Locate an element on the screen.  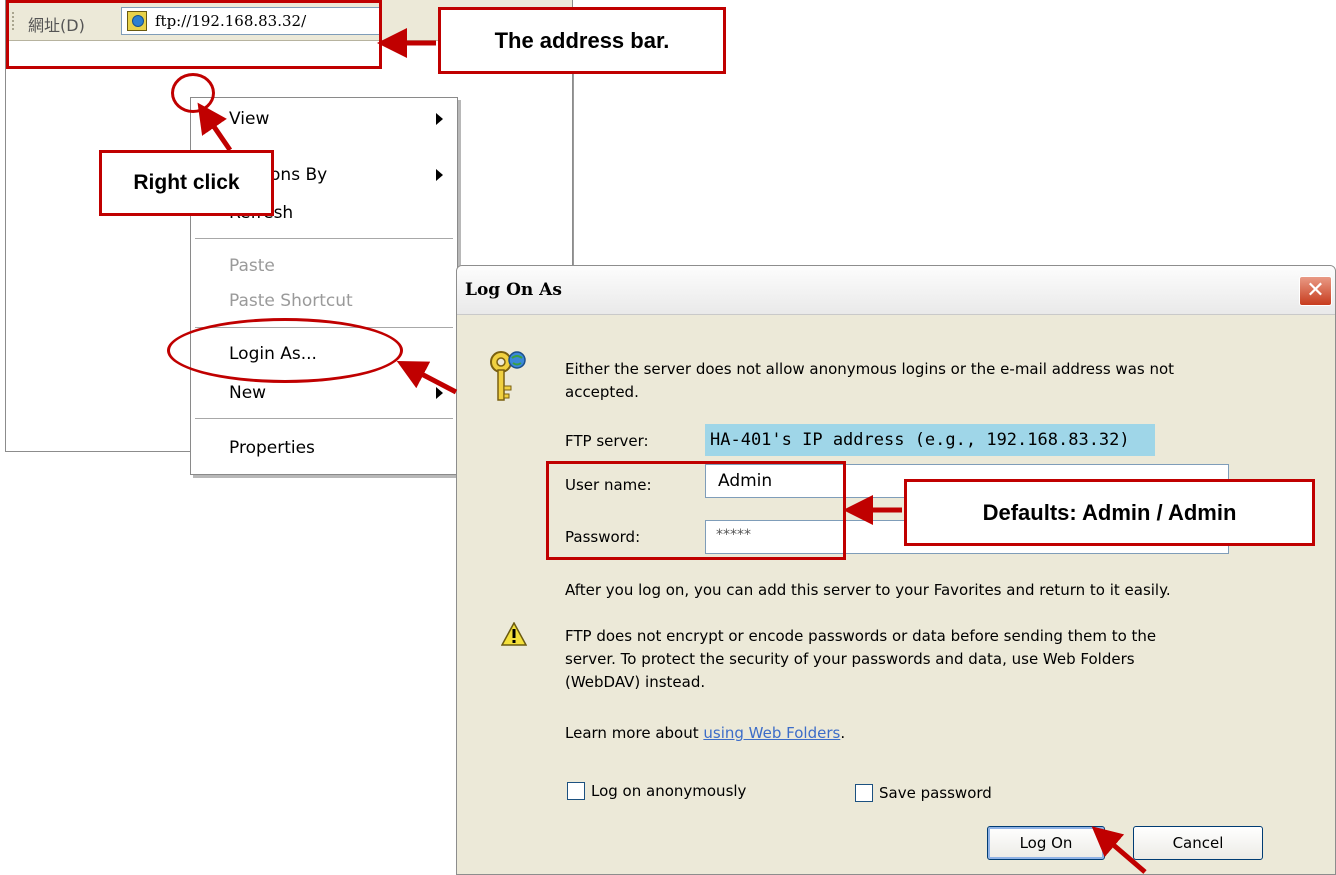
key-globe-icon is located at coordinates (508, 376).